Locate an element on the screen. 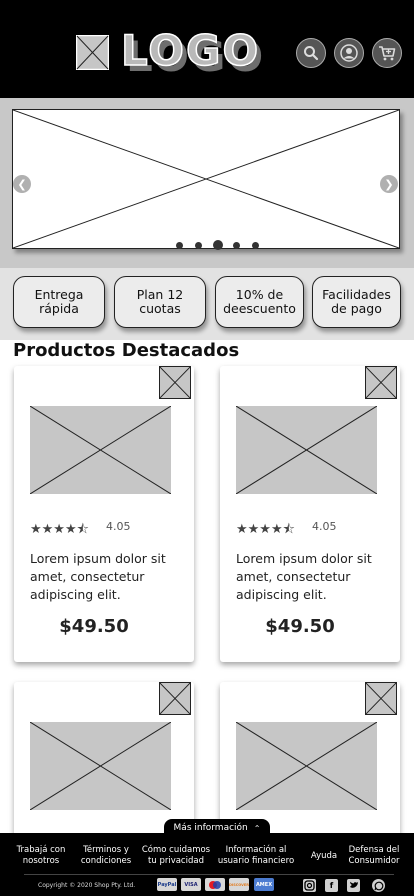 Image resolution: width=414 pixels, height=896 pixels. chevron-up-icon: ⌃ is located at coordinates (257, 828).